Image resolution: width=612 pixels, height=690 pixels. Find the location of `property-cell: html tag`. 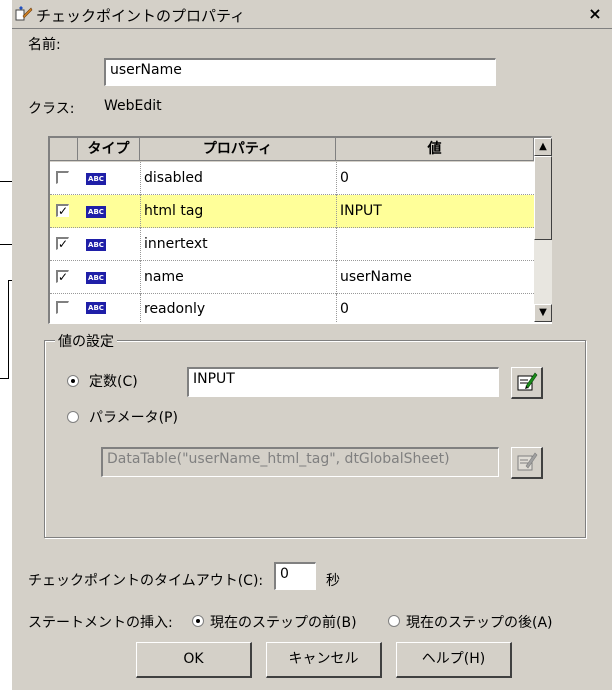

property-cell: html tag is located at coordinates (174, 211).